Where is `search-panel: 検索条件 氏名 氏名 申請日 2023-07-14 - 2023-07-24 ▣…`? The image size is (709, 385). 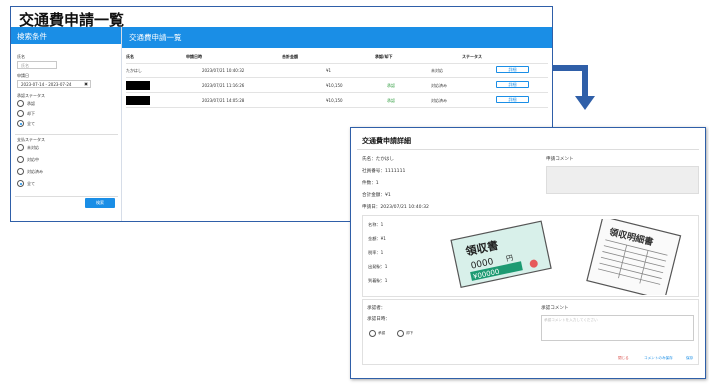
search-panel: 検索条件 氏名 氏名 申請日 2023-07-14 - 2023-07-24 ▣… is located at coordinates (66, 124).